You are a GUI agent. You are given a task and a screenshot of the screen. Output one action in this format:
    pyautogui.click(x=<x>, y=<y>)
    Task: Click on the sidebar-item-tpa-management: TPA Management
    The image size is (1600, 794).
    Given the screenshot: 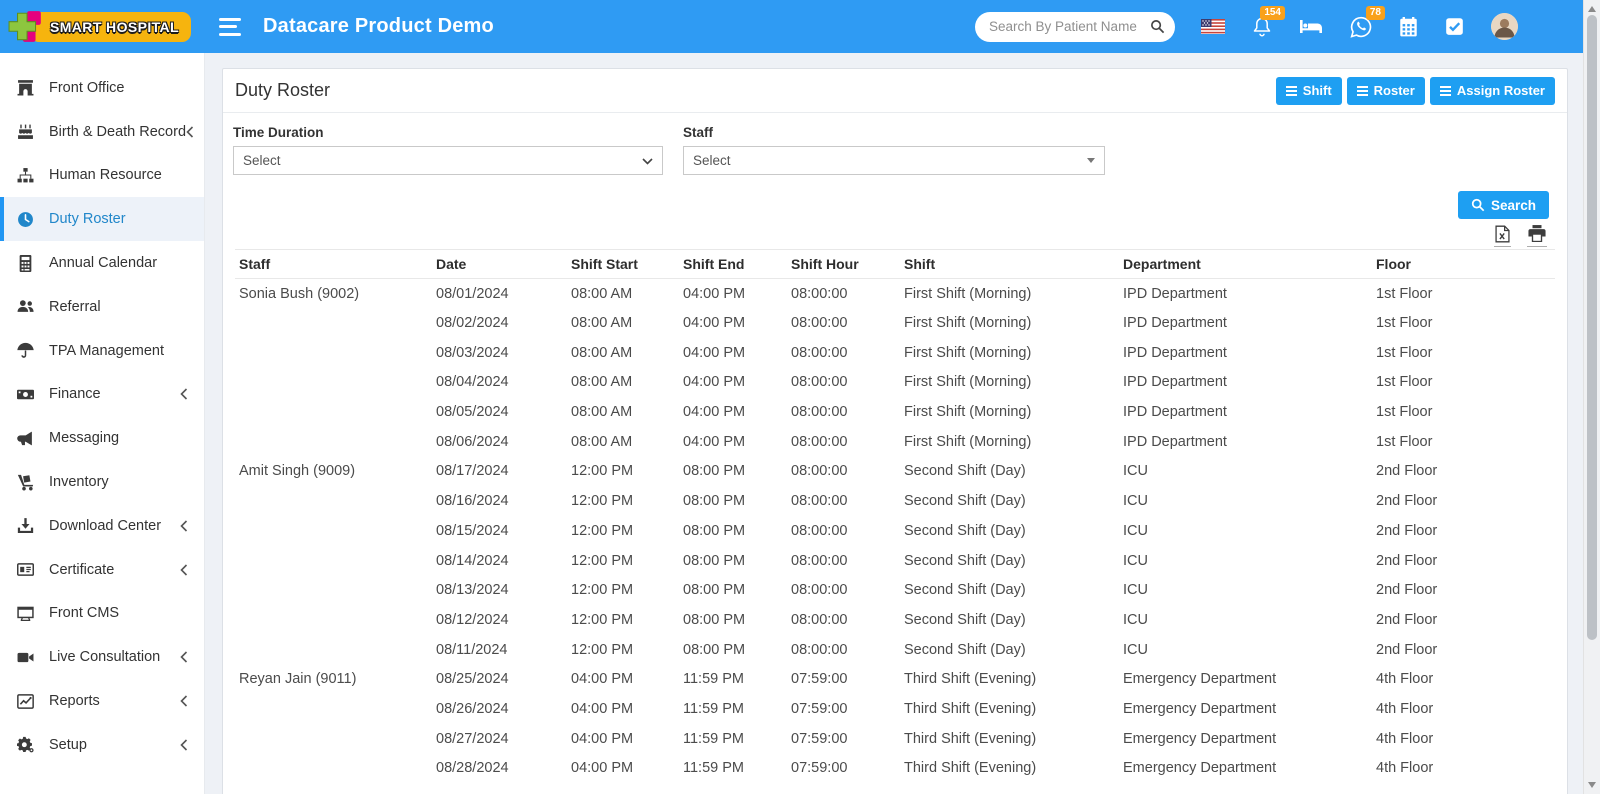 What is the action you would take?
    pyautogui.click(x=102, y=351)
    